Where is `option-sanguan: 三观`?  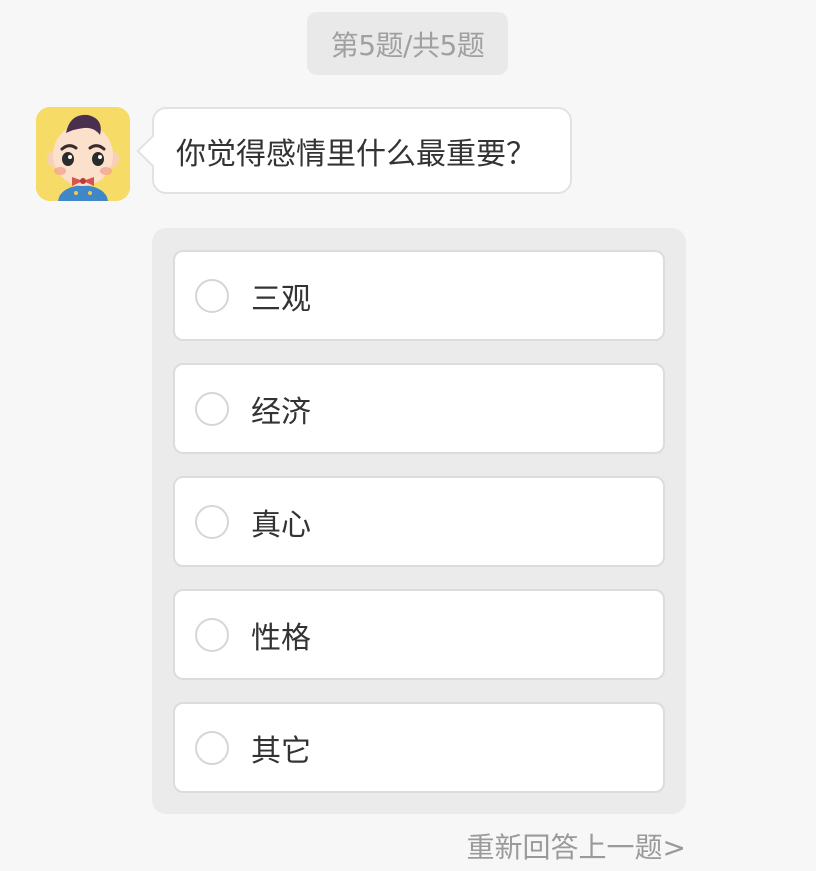
option-sanguan: 三观 is located at coordinates (419, 295).